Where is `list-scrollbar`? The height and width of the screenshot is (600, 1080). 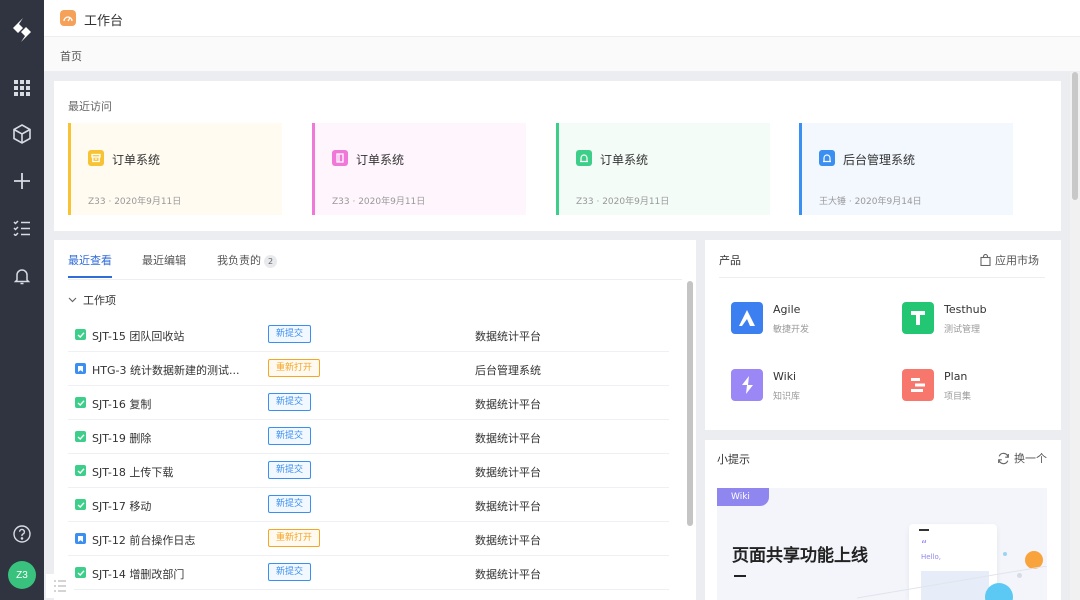 list-scrollbar is located at coordinates (690, 440).